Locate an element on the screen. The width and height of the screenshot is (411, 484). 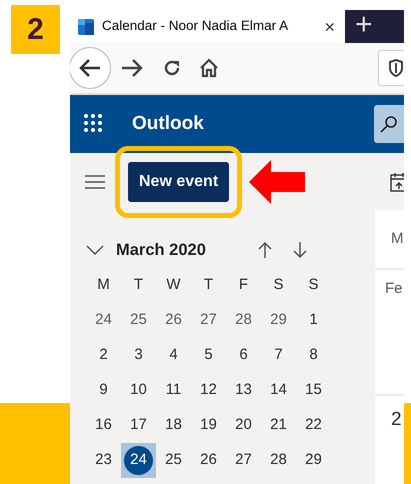
calendar-day: 15 is located at coordinates (313, 390).